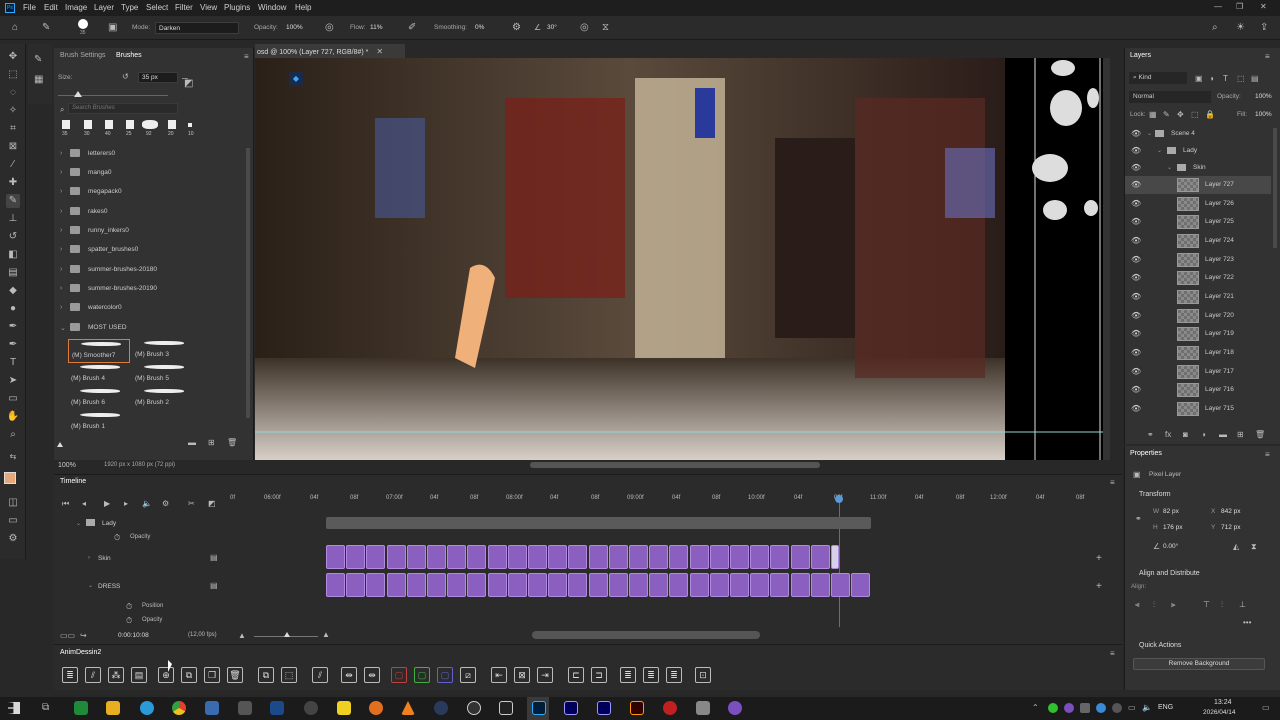 This screenshot has width=1280, height=720. Describe the element at coordinates (344, 708) in the screenshot. I see `notes-app-icon` at that location.